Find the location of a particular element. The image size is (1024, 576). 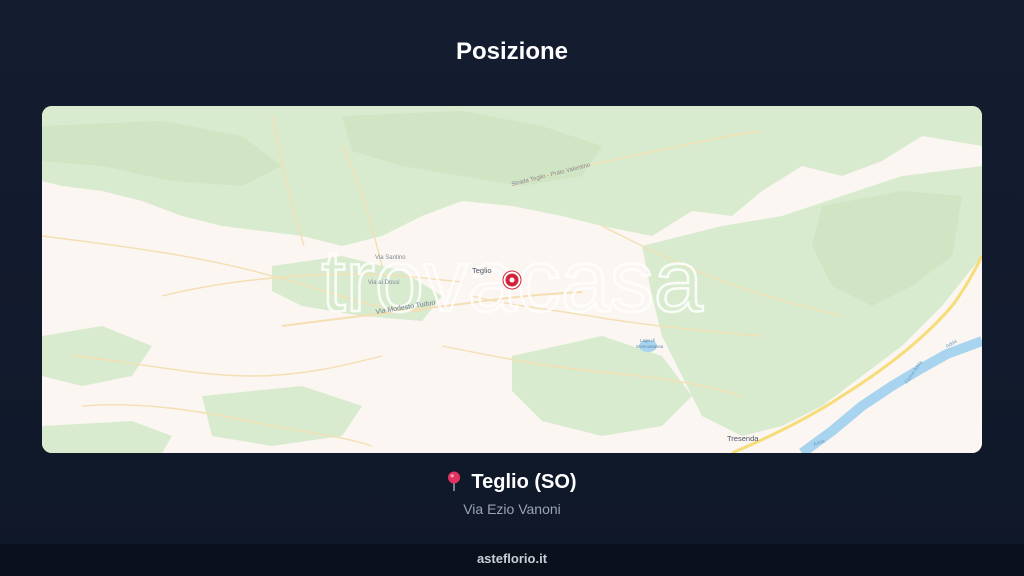

road-label-via-dossi: Via ai Dossi is located at coordinates (384, 283).